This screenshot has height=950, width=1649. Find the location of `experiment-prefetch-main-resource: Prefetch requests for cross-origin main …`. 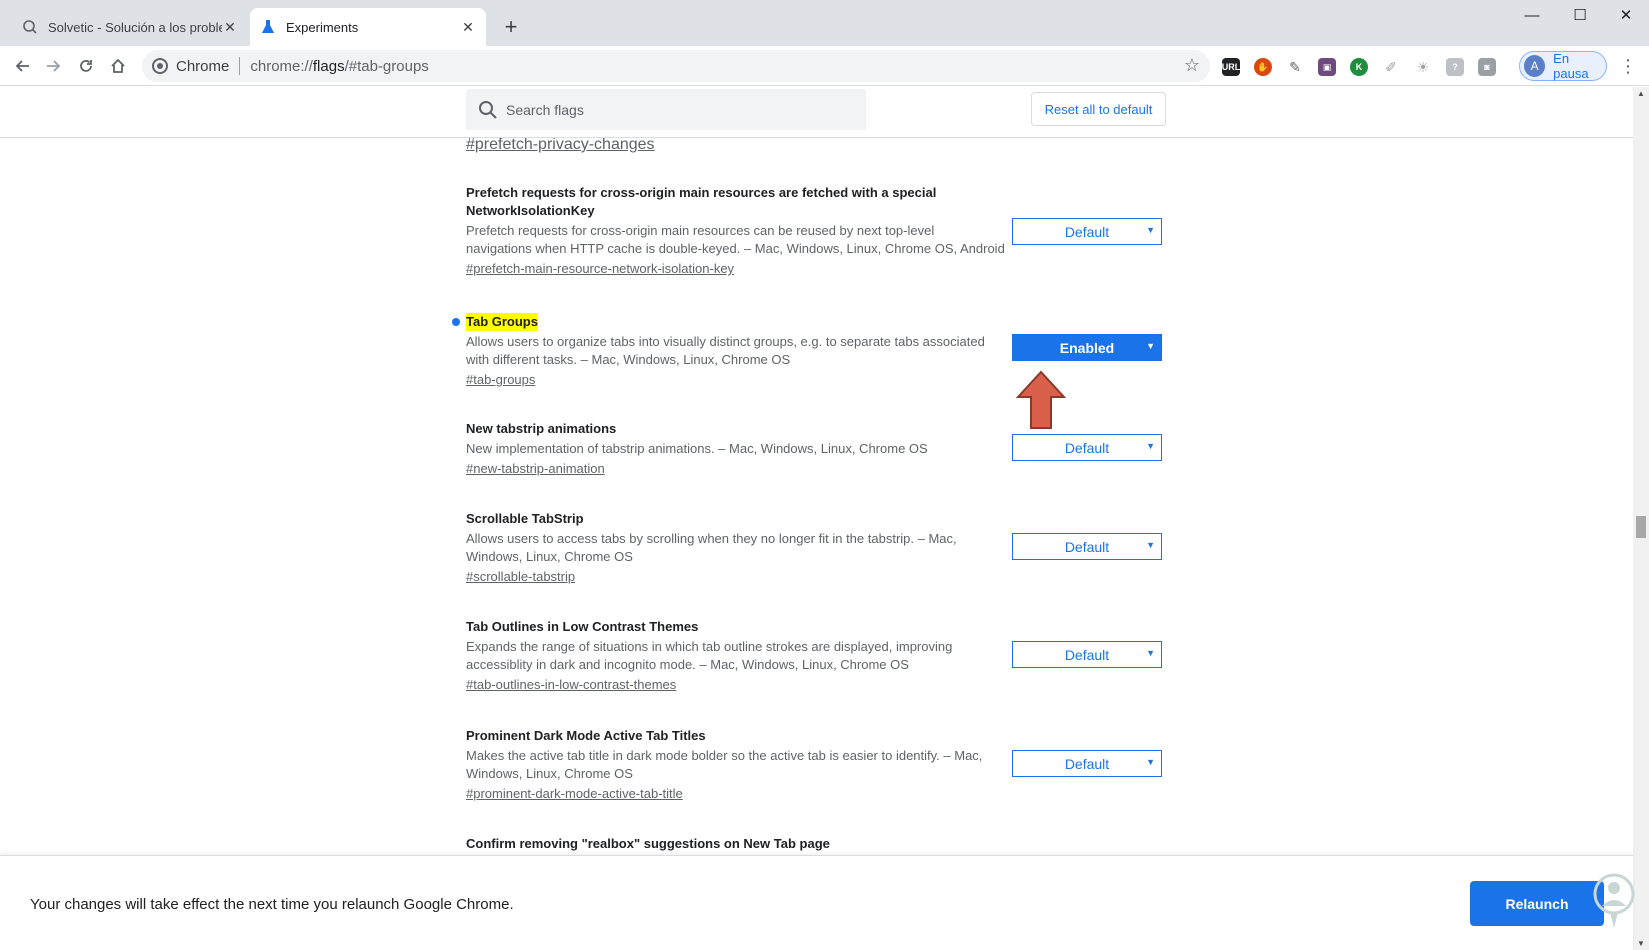

experiment-prefetch-main-resource: Prefetch requests for cross-origin main … is located at coordinates (736, 231).